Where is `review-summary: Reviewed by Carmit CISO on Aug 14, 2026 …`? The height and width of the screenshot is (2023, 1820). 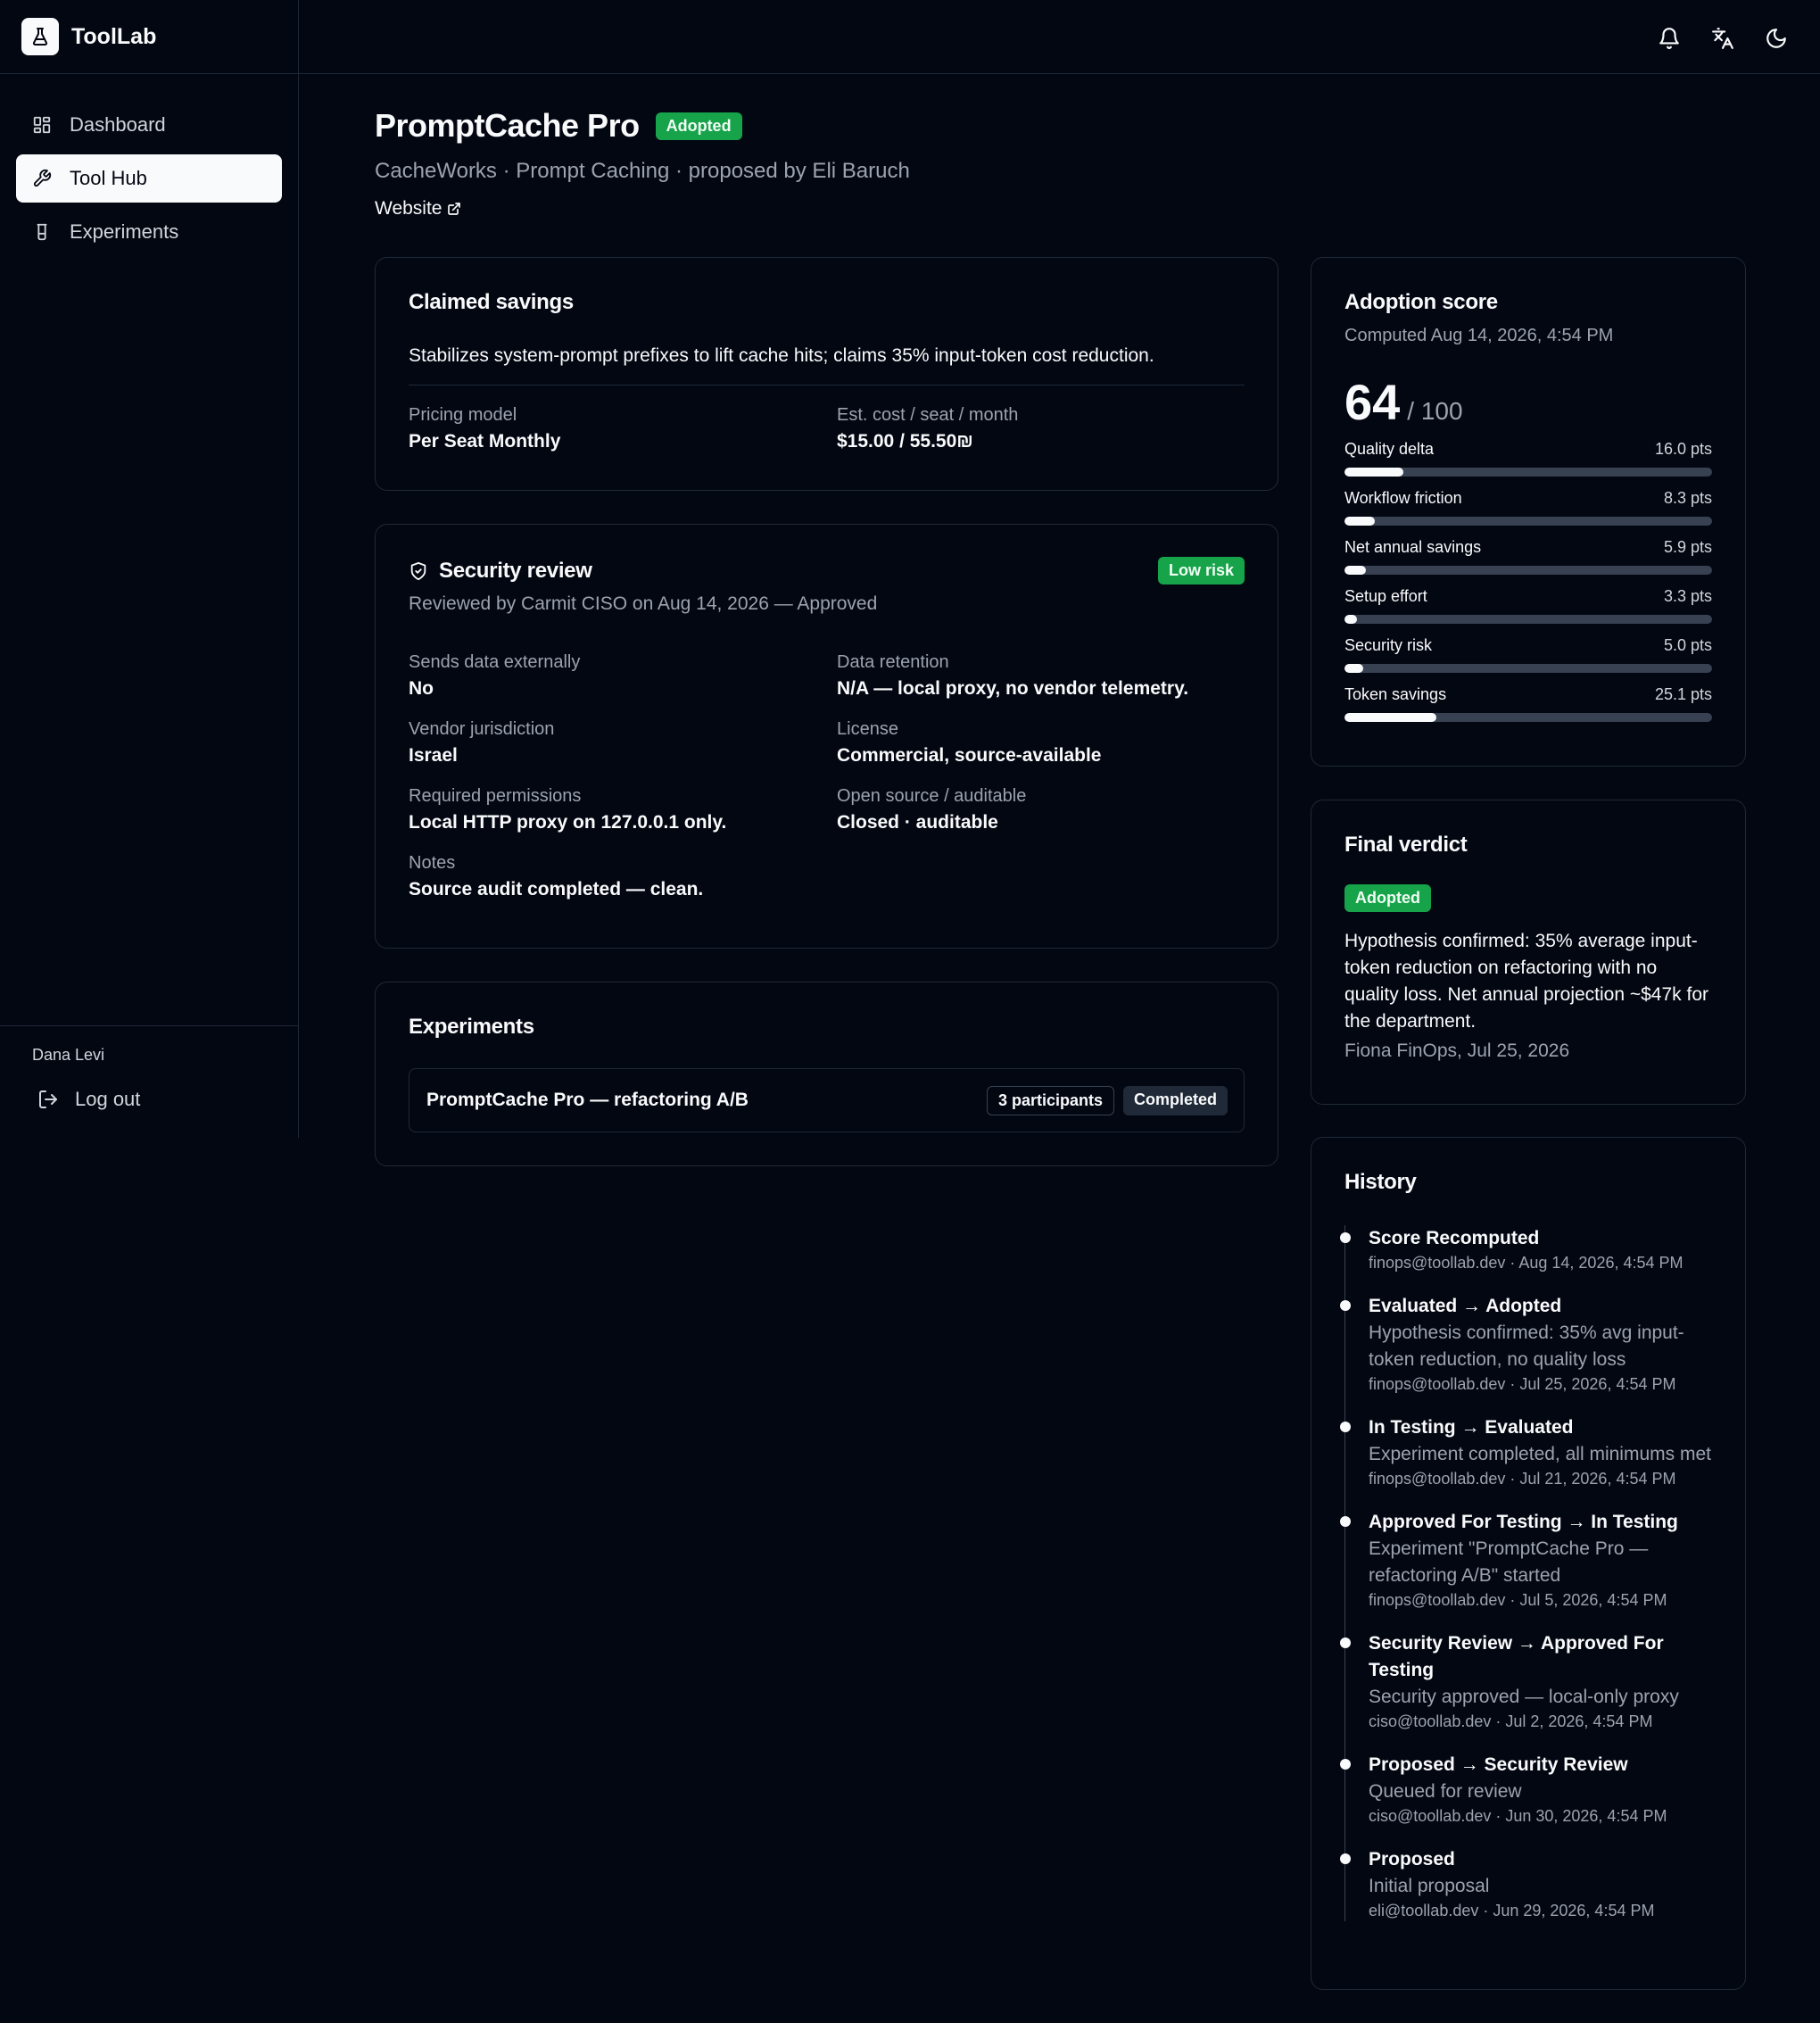 review-summary: Reviewed by Carmit CISO on Aug 14, 2026 … is located at coordinates (644, 603).